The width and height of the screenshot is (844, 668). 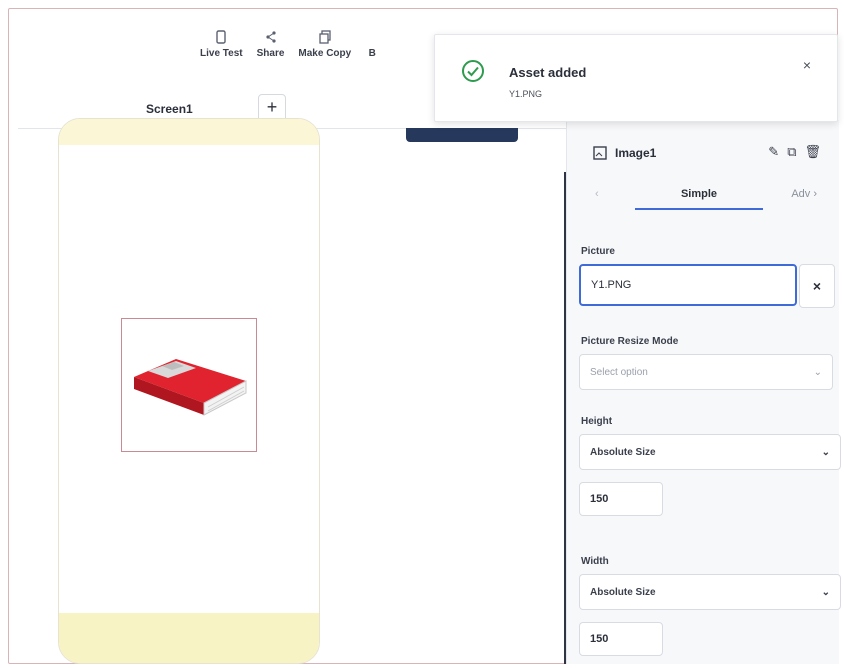 I want to click on edit-icon: ✎, so click(x=773, y=152).